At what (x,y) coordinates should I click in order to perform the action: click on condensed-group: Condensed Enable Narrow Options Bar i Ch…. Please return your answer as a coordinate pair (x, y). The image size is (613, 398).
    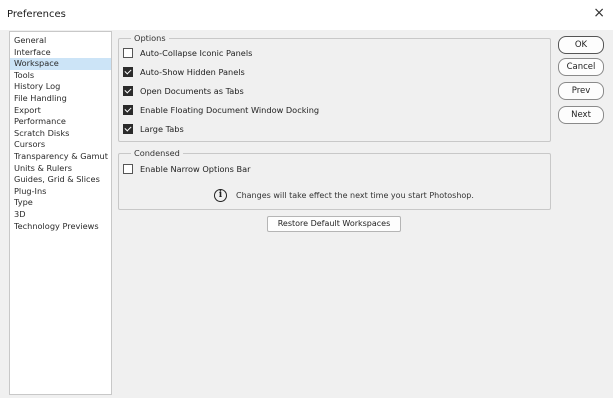
    Looking at the image, I should click on (334, 179).